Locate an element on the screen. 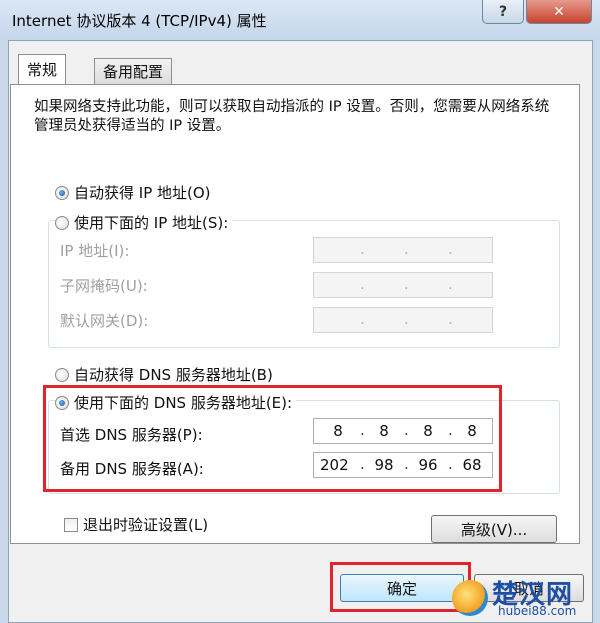 The height and width of the screenshot is (623, 600). ip-auto-radio: 自动获得 IP 地址(O) is located at coordinates (133, 192).